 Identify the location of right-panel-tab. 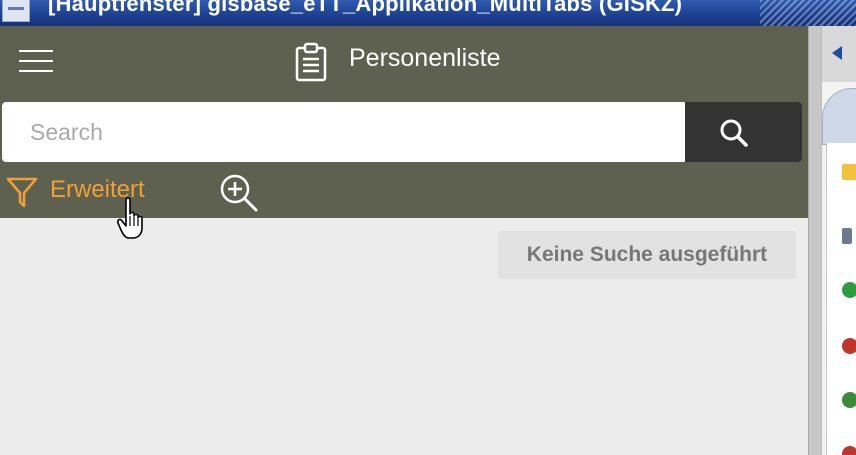
(839, 116).